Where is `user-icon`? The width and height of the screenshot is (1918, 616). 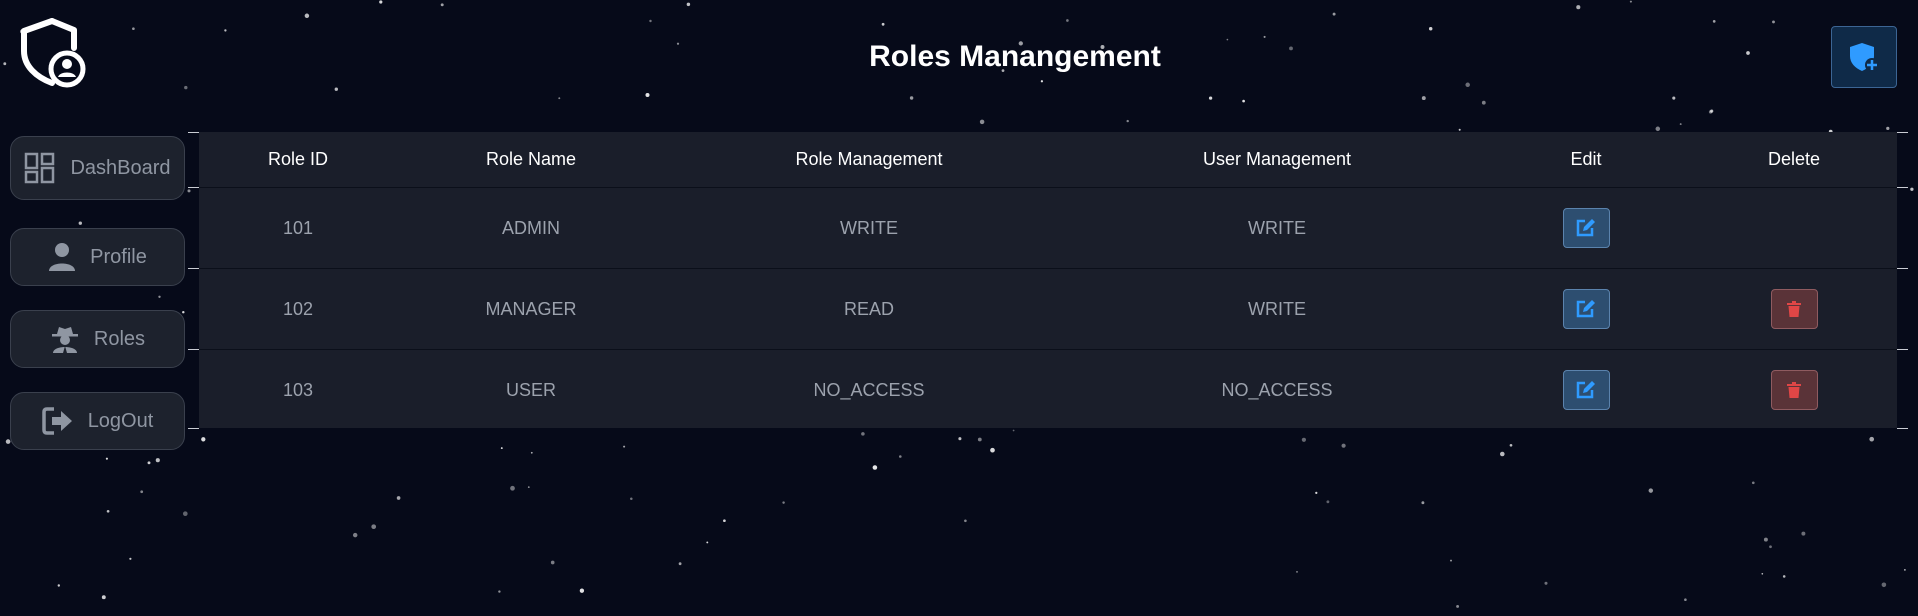 user-icon is located at coordinates (62, 257).